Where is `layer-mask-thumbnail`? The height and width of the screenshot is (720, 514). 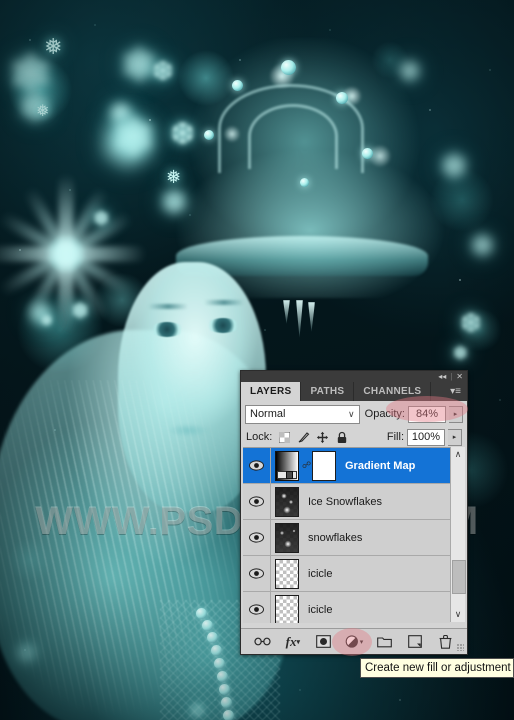
layer-mask-thumbnail is located at coordinates (324, 465).